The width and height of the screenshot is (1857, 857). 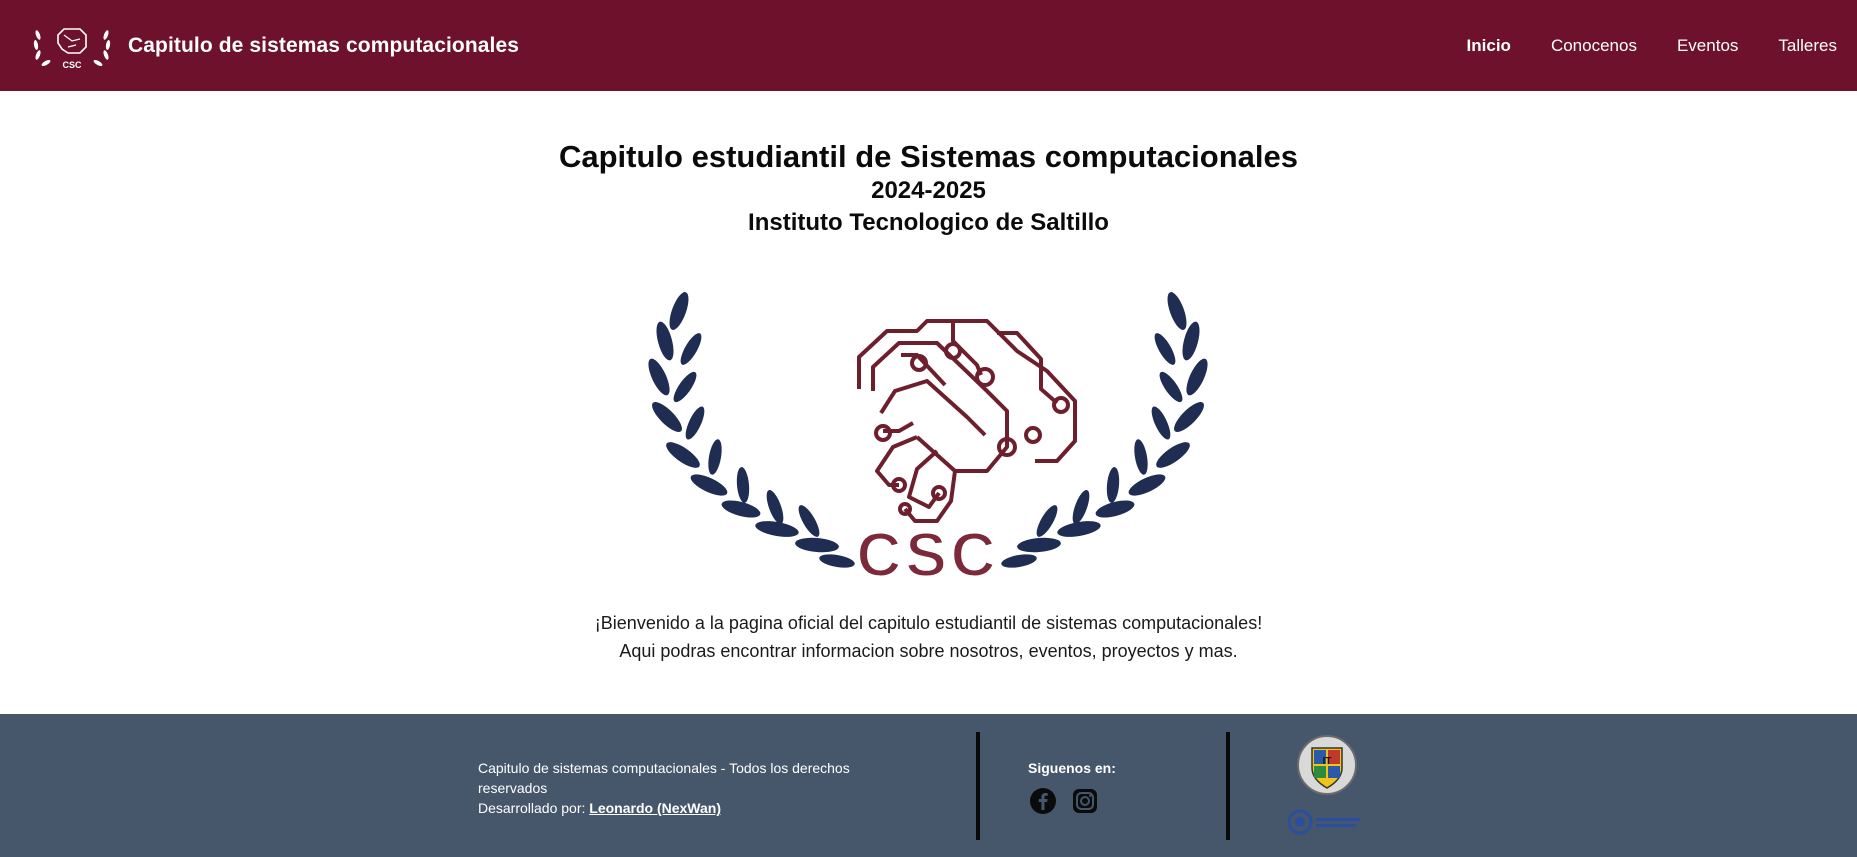 I want to click on nav-conocenos: Conocenos, so click(x=1594, y=46).